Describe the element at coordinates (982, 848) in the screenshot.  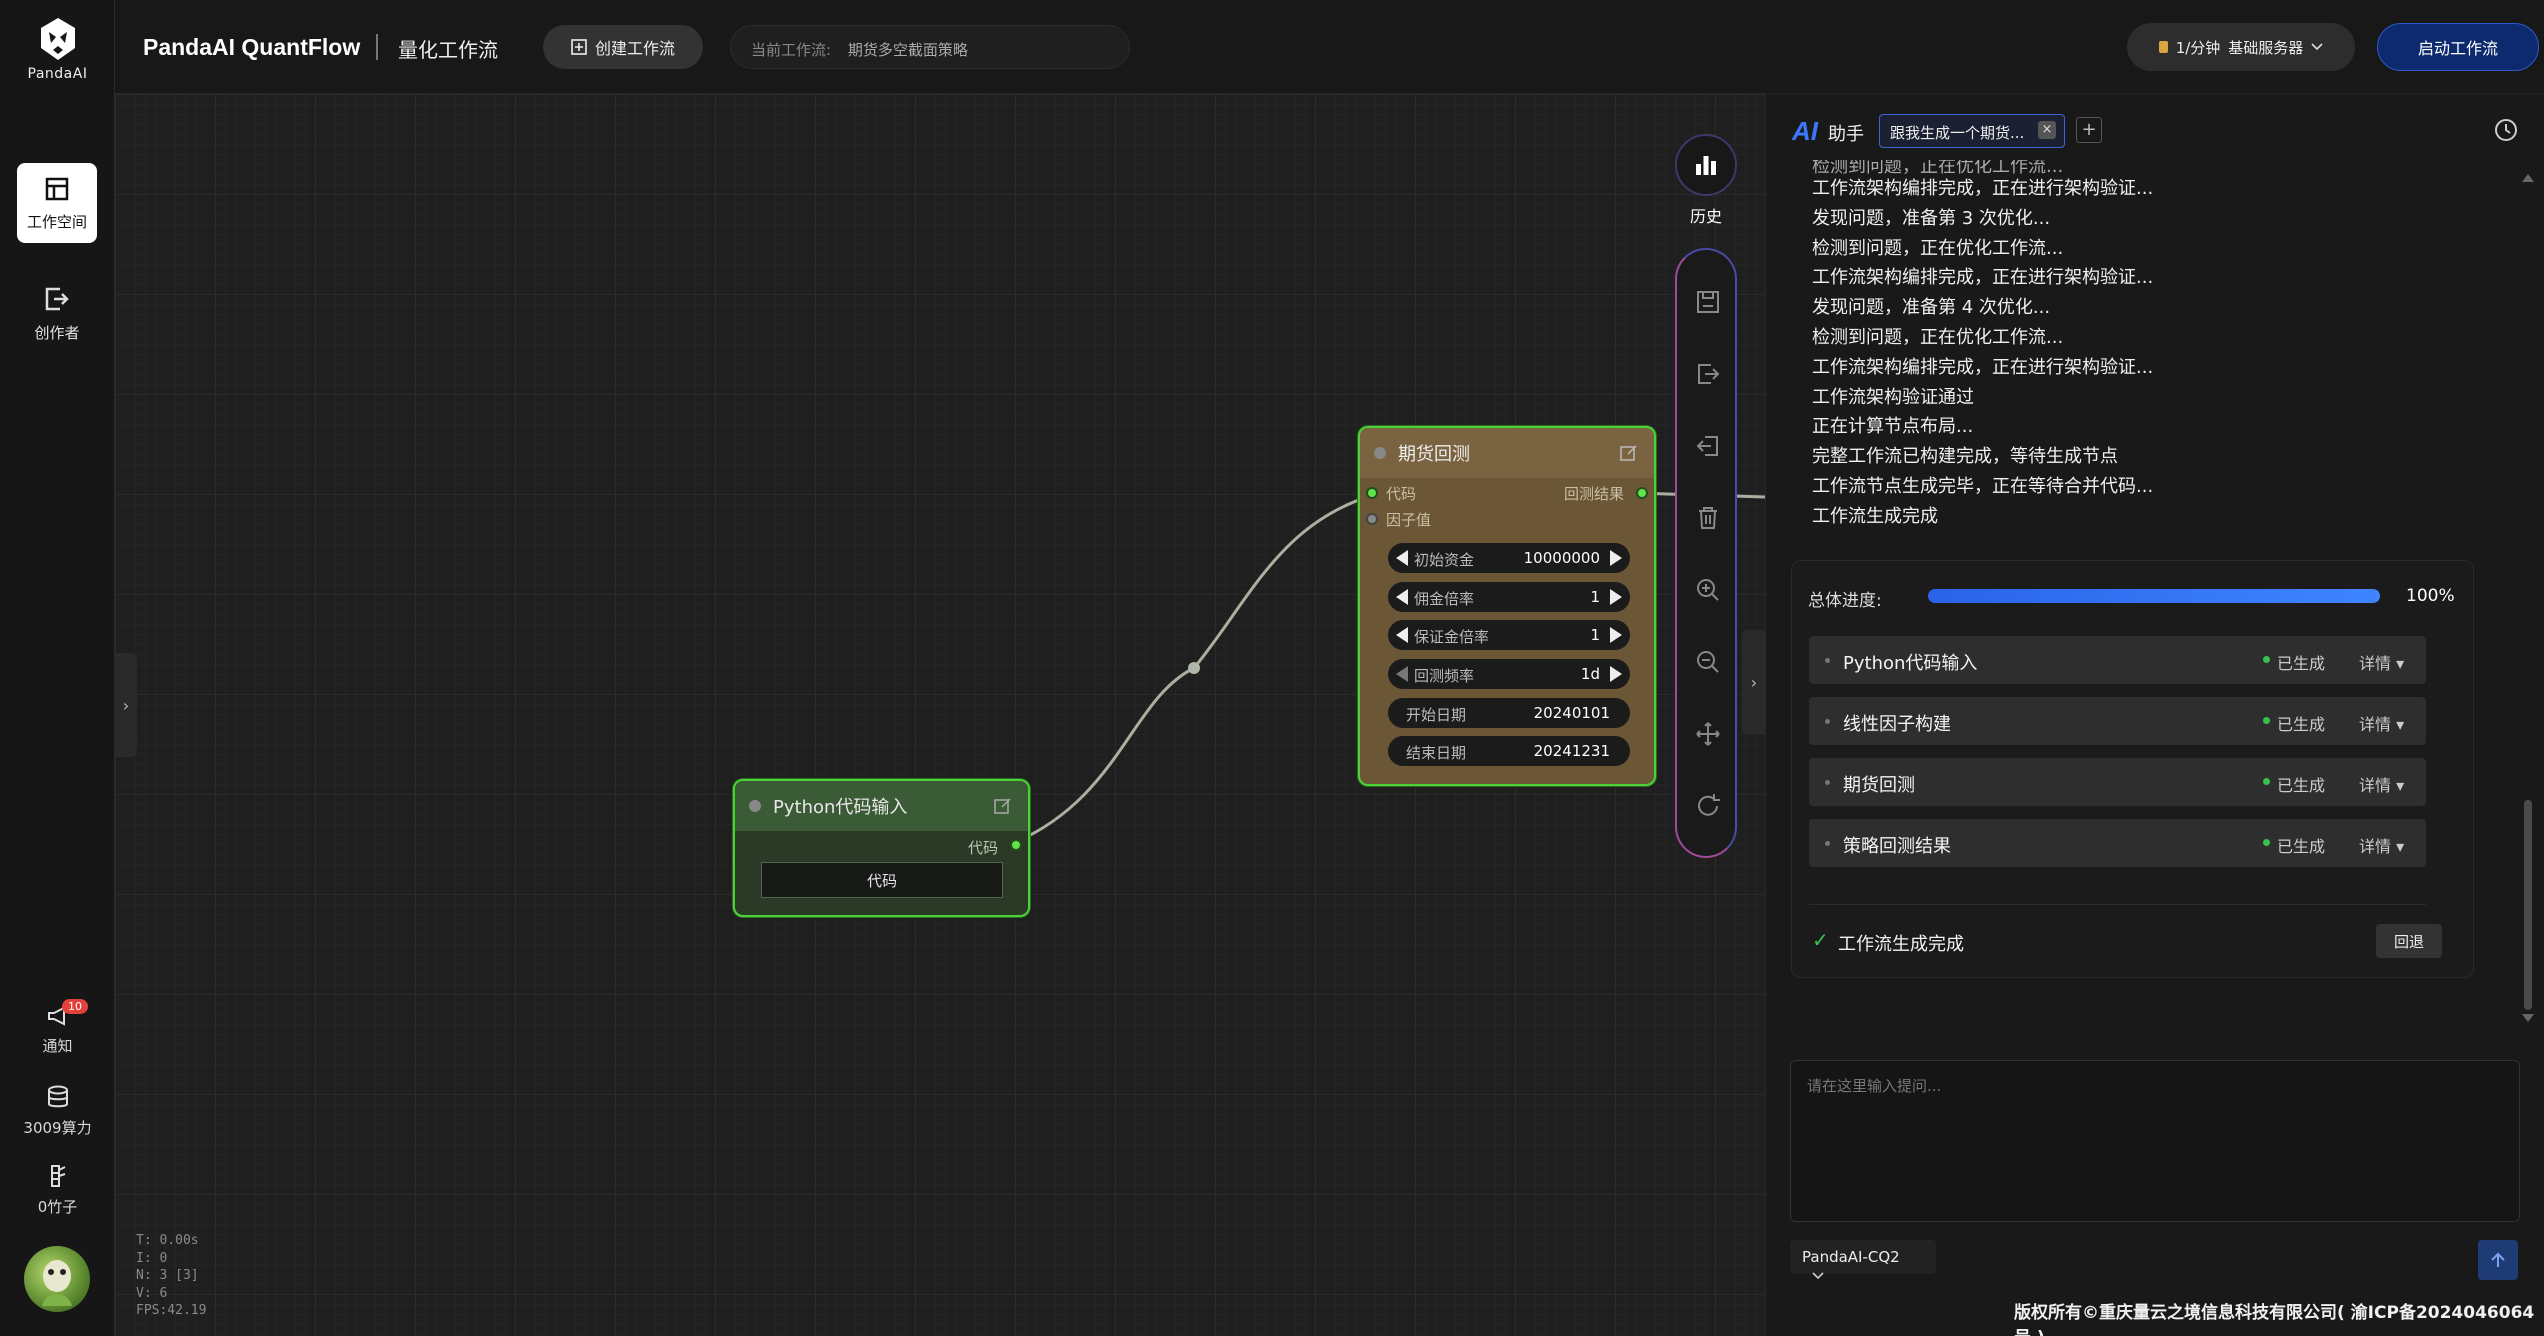
I see `output-label: 代码` at that location.